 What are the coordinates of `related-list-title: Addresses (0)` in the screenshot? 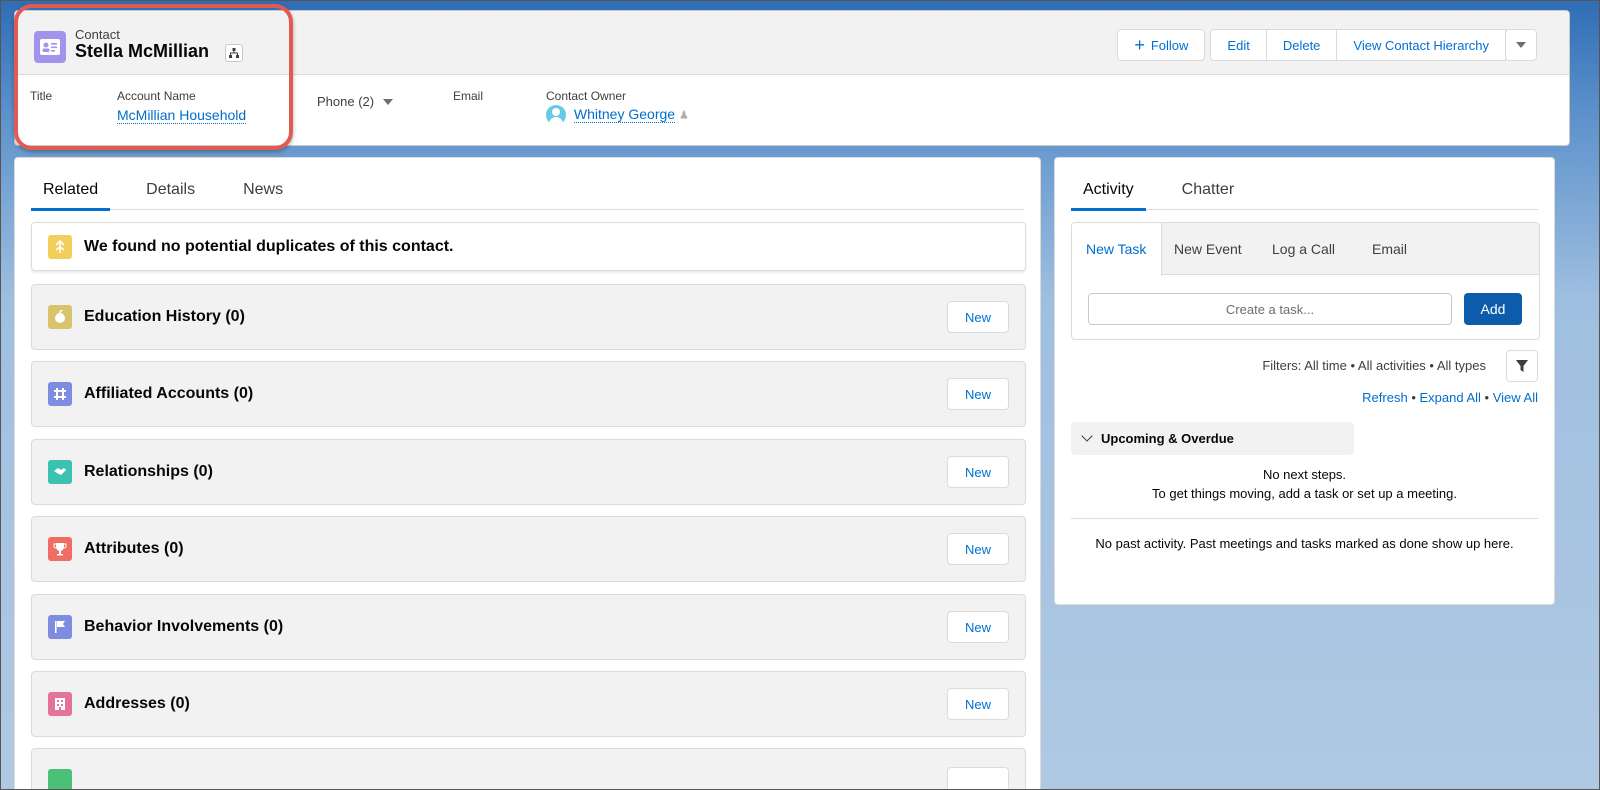 It's located at (515, 704).